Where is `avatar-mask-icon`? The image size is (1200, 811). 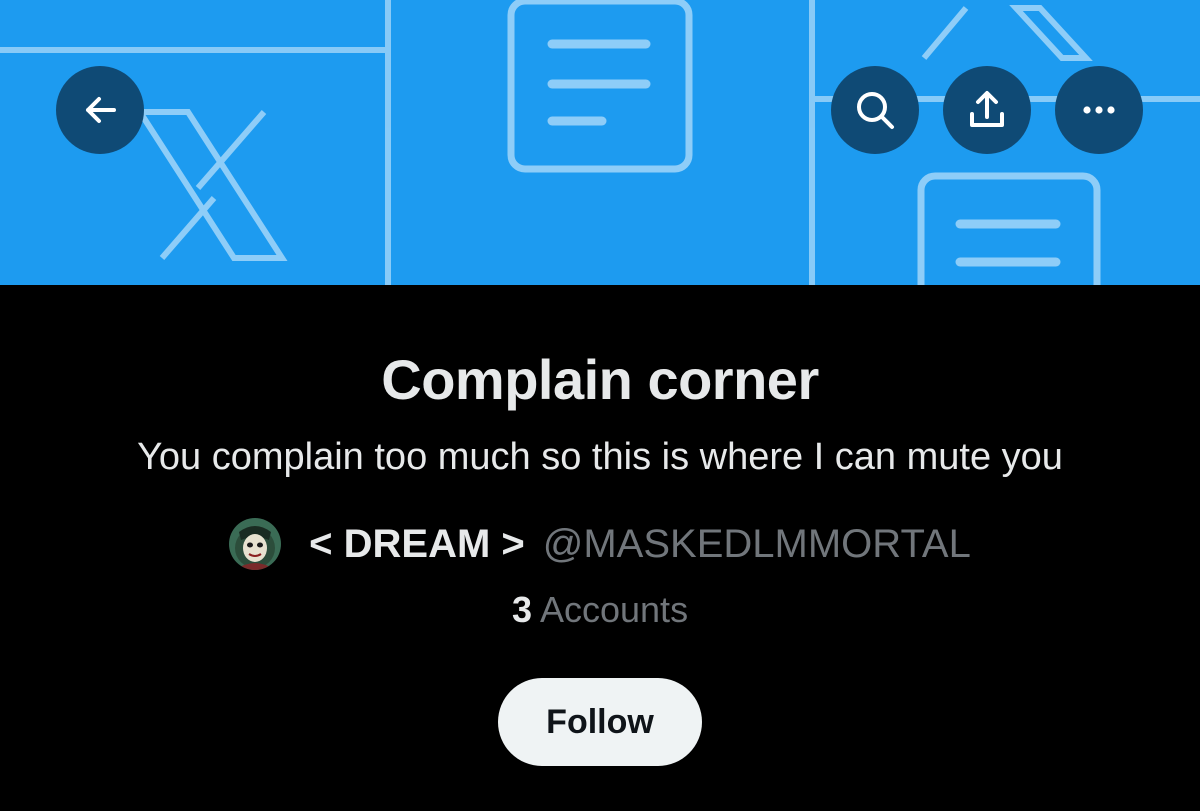 avatar-mask-icon is located at coordinates (255, 544).